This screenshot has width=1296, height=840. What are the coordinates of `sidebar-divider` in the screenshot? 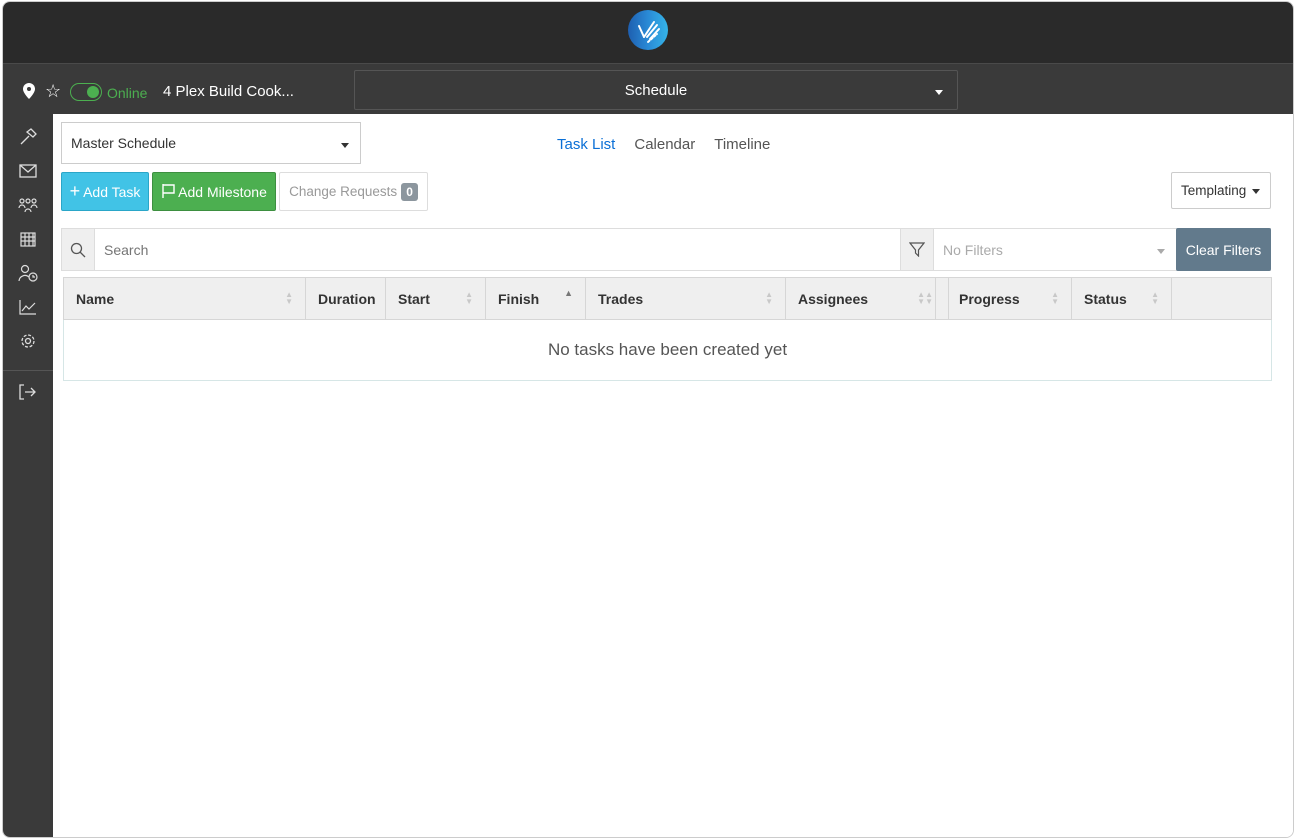 It's located at (28, 370).